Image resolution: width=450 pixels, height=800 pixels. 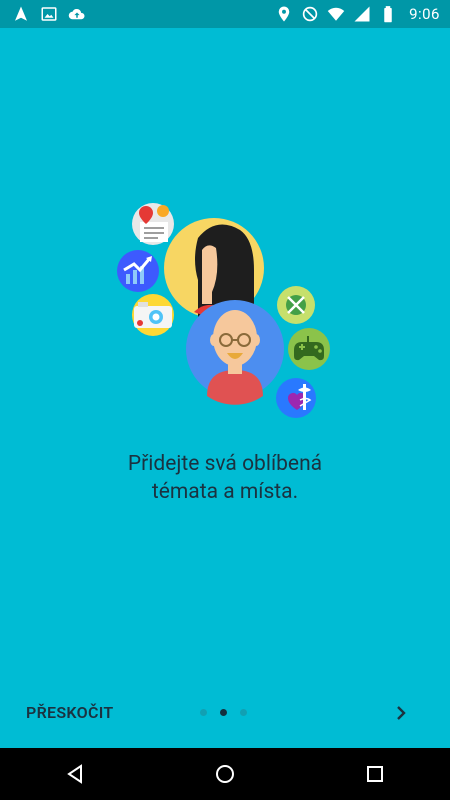 I want to click on next-button, so click(x=401, y=713).